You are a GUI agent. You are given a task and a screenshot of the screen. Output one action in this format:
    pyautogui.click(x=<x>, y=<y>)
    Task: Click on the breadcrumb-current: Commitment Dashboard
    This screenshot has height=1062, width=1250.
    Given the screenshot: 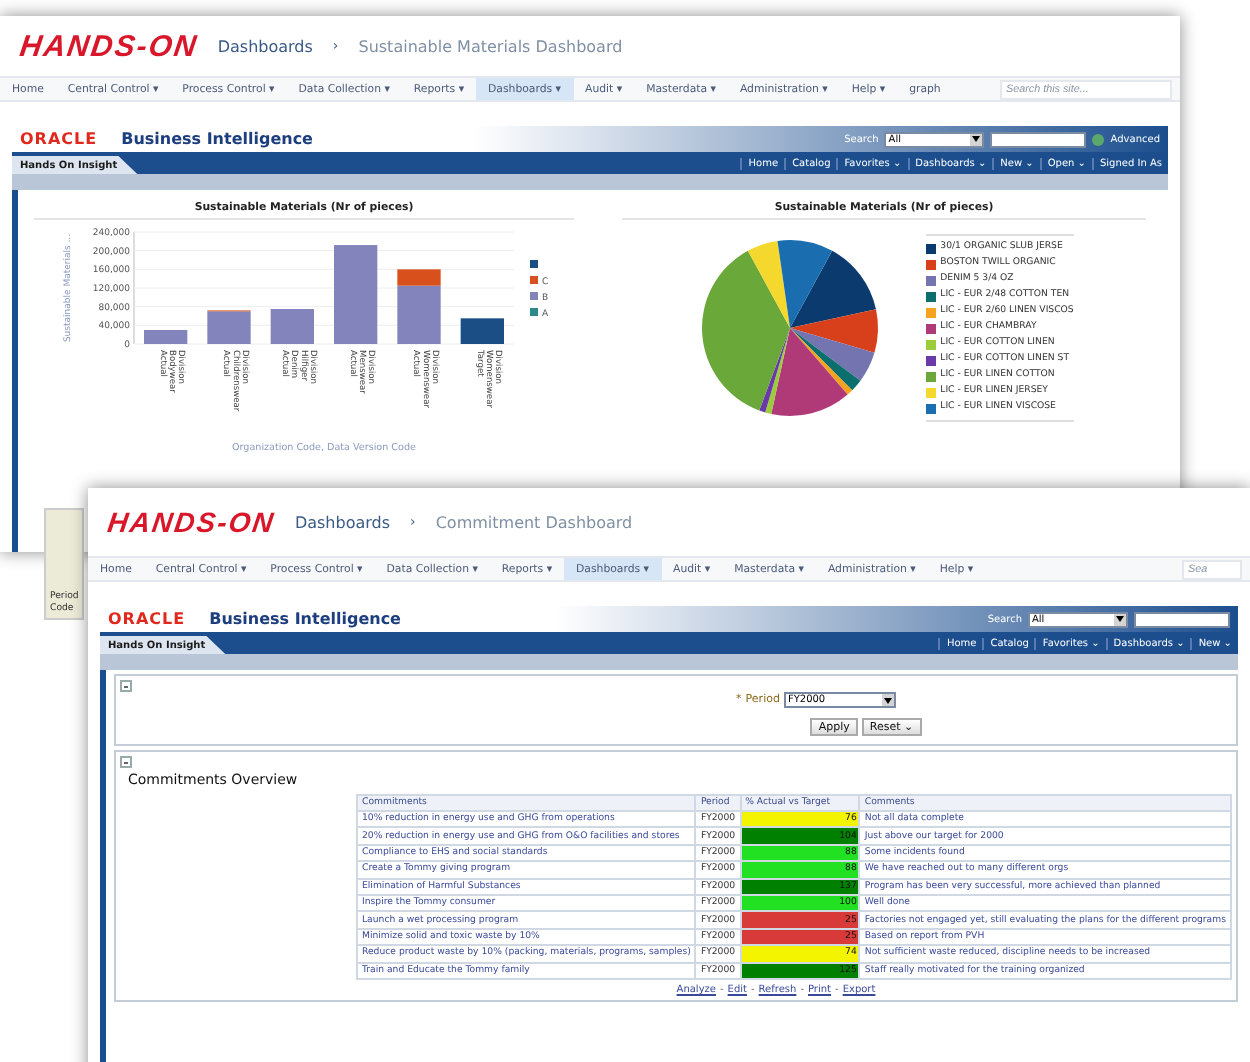 What is the action you would take?
    pyautogui.click(x=534, y=522)
    